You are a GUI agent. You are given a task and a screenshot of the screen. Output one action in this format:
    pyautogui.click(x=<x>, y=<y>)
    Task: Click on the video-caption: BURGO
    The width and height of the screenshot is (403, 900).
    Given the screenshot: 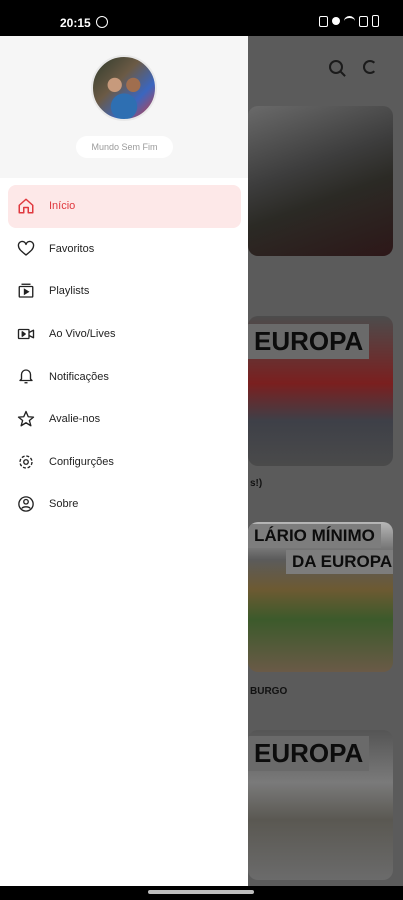 What is the action you would take?
    pyautogui.click(x=269, y=691)
    